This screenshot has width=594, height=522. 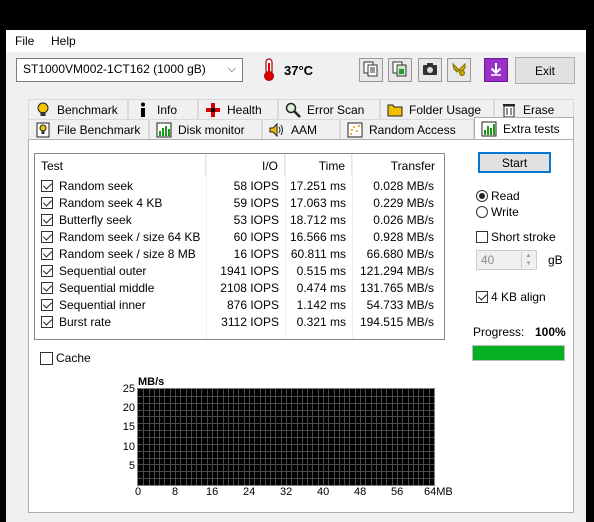 What do you see at coordinates (205, 129) in the screenshot?
I see `tab-disk-monitor: Disk monitor` at bounding box center [205, 129].